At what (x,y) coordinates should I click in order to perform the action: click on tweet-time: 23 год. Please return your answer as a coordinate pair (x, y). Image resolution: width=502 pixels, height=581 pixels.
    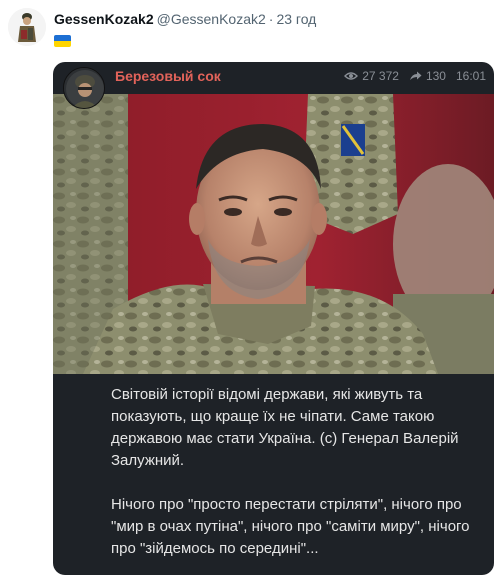
    Looking at the image, I should click on (296, 19).